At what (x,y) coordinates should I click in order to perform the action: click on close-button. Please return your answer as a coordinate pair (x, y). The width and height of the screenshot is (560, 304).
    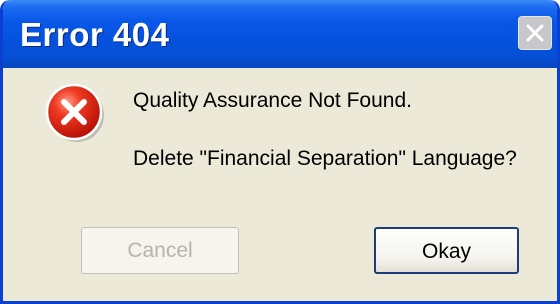
    Looking at the image, I should click on (535, 33).